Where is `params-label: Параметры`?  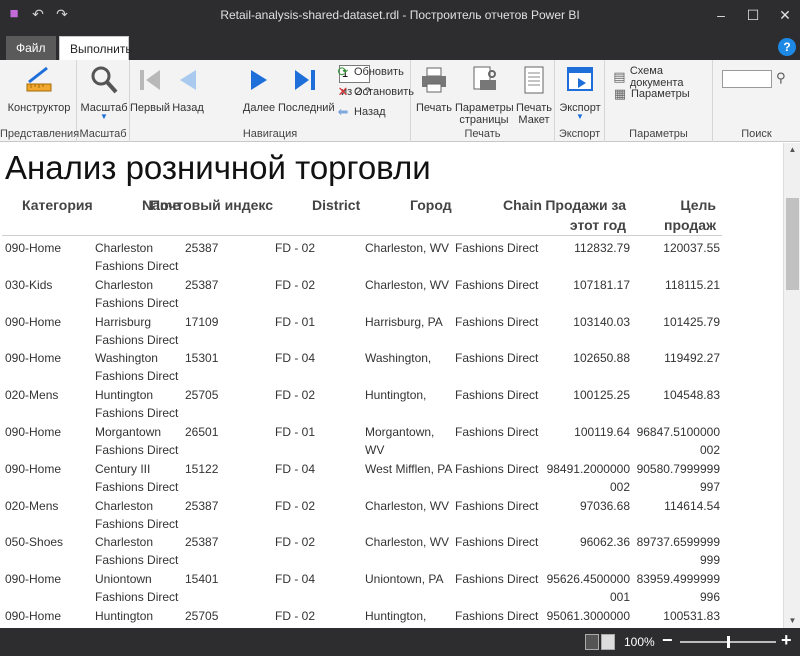 params-label: Параметры is located at coordinates (660, 94).